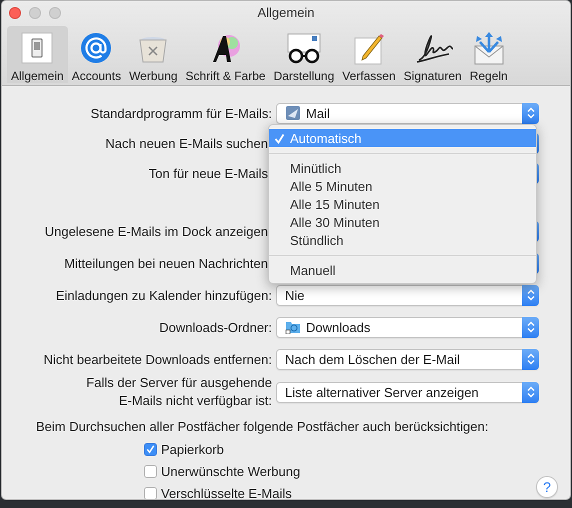  Describe the element at coordinates (157, 359) in the screenshot. I see `setting-label: Nicht bearbeitete Downloads entfernen:` at that location.